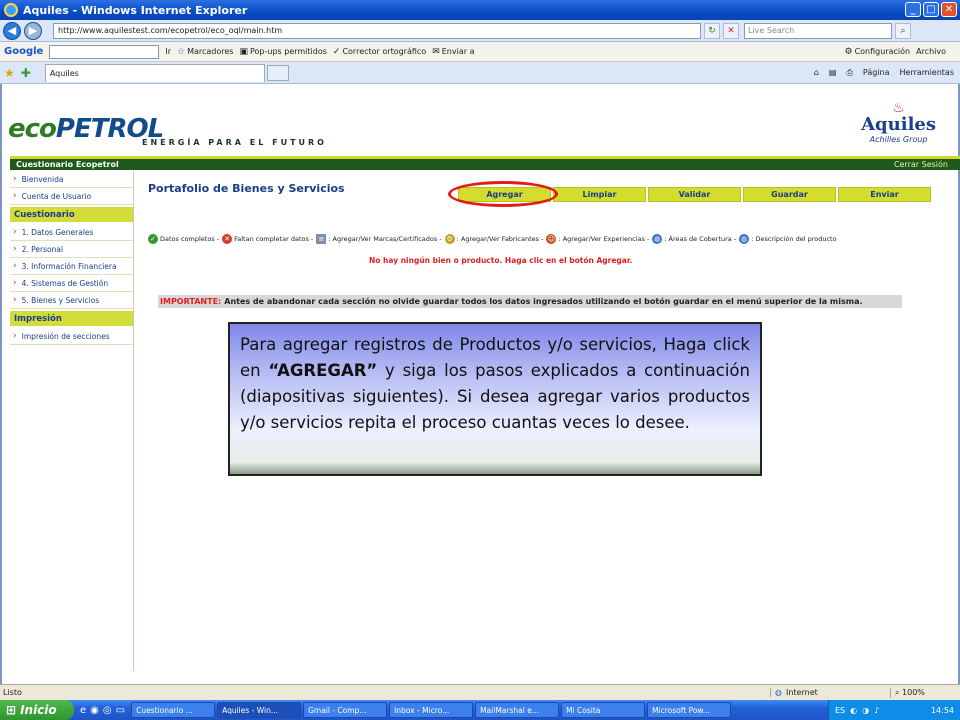  I want to click on send-to-button: ✉ Enviar a, so click(453, 52).